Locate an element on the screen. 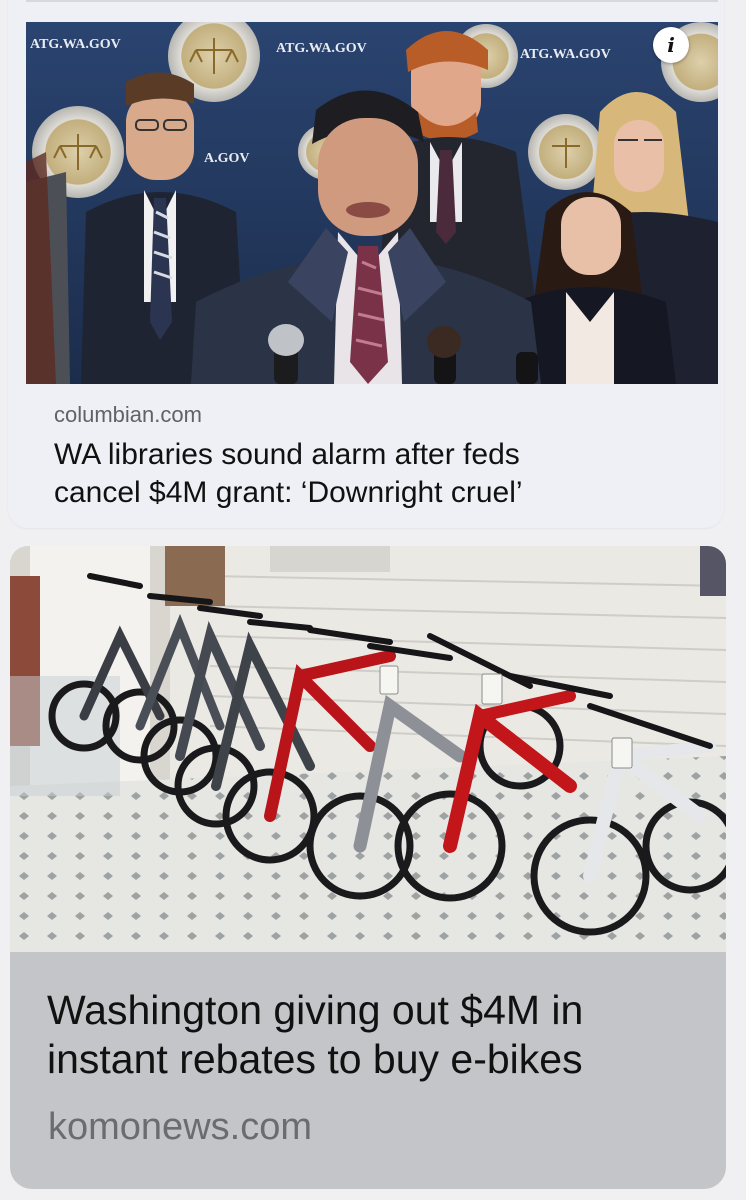 This screenshot has width=746, height=1200. headline-line-1: Washington giving out $4M in is located at coordinates (315, 1010).